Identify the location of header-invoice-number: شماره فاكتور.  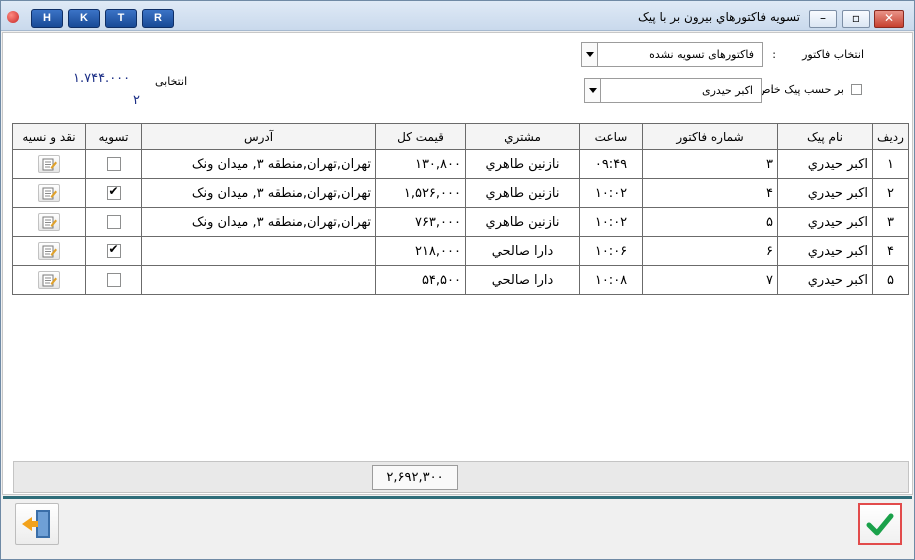
(710, 136).